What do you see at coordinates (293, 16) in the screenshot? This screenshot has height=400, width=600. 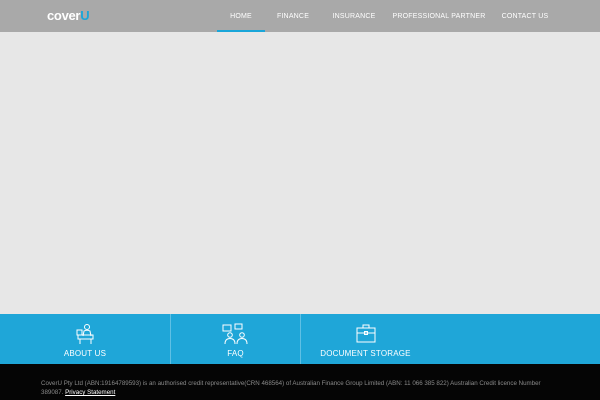 I see `nav-finance: FINANCE` at bounding box center [293, 16].